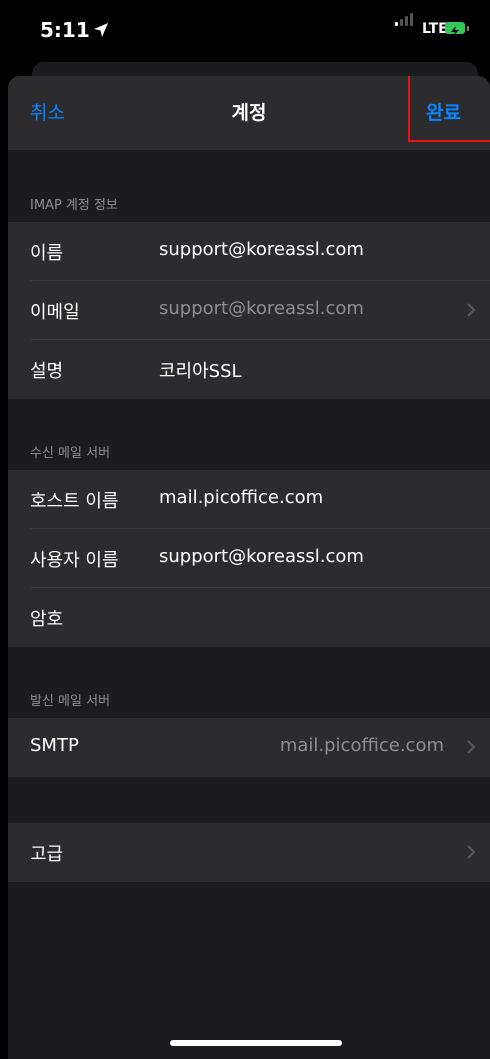 The image size is (490, 1059). What do you see at coordinates (261, 308) in the screenshot?
I see `email-field: support@koreassl.com` at bounding box center [261, 308].